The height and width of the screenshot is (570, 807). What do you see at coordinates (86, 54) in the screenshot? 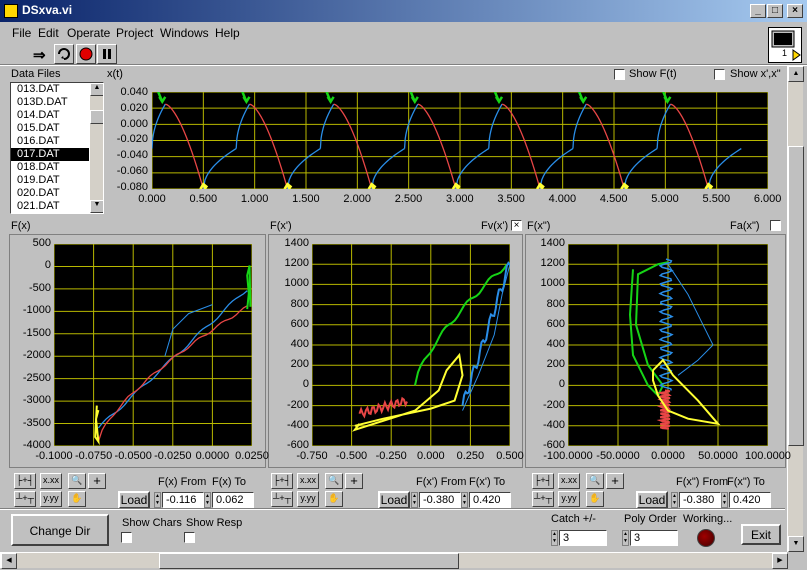
I see `abort-icon` at bounding box center [86, 54].